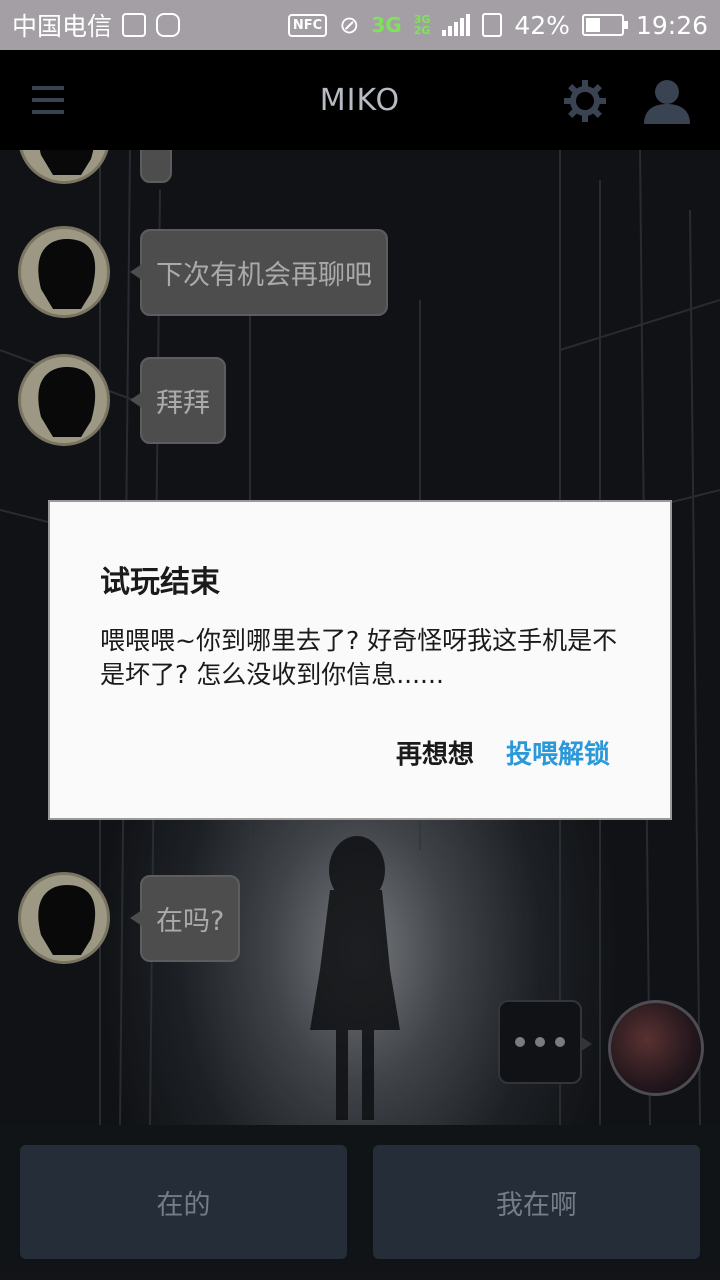 The width and height of the screenshot is (720, 1280). What do you see at coordinates (585, 101) in the screenshot?
I see `gear-icon` at bounding box center [585, 101].